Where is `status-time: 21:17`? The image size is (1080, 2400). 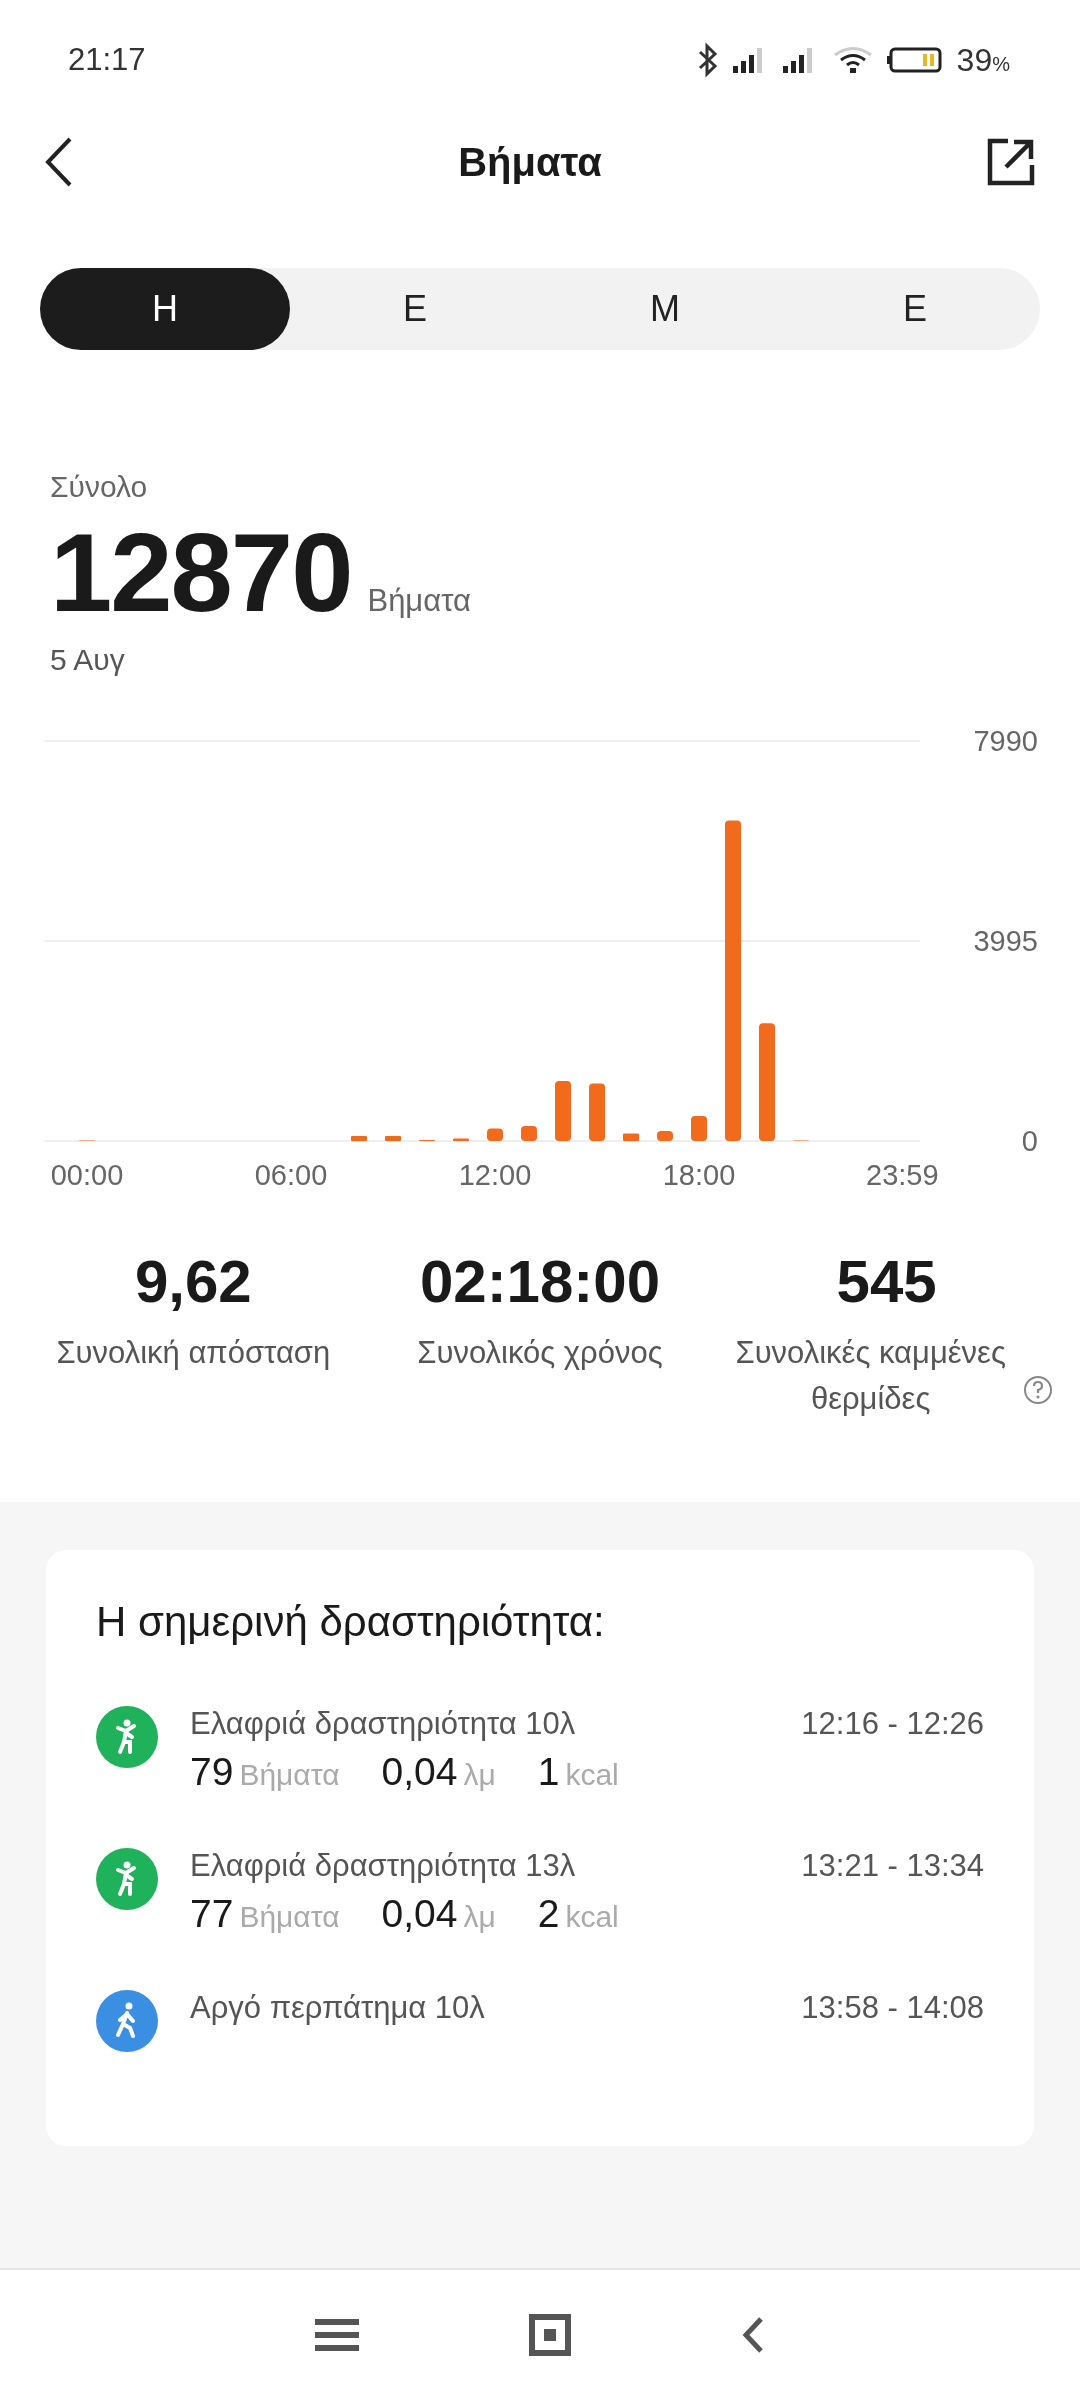 status-time: 21:17 is located at coordinates (107, 60).